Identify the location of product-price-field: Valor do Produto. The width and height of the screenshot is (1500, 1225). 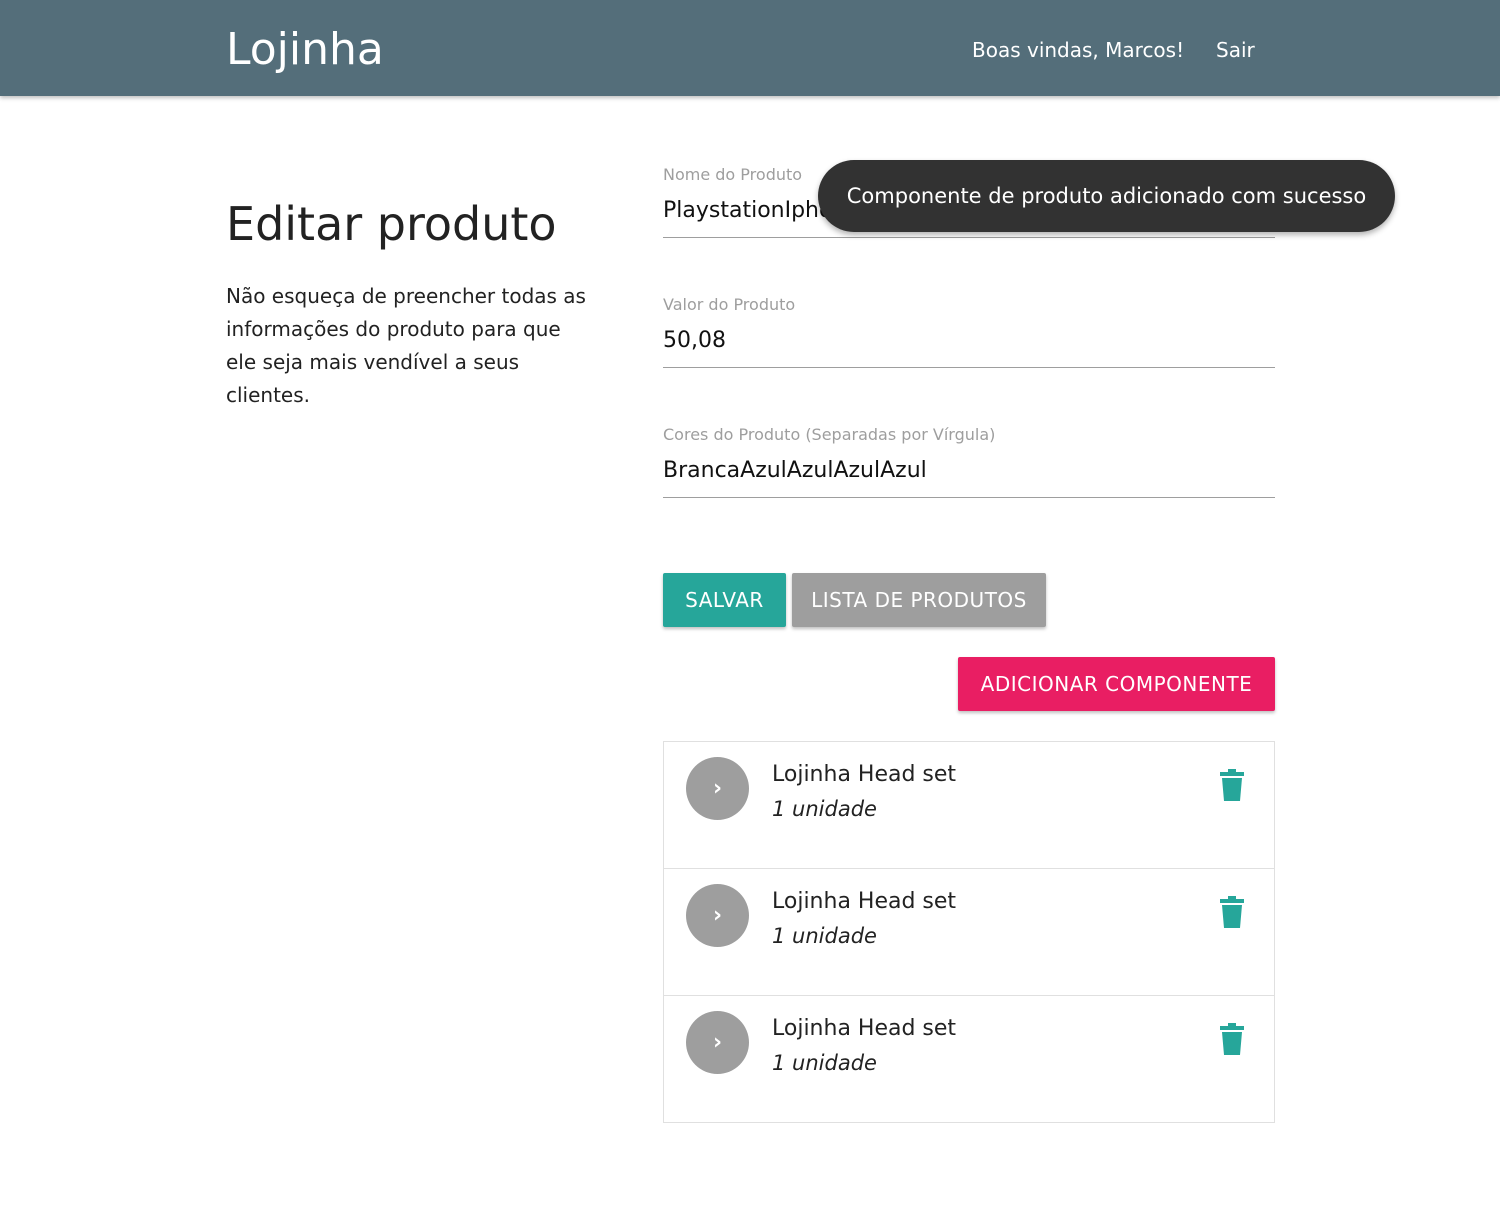
(969, 331).